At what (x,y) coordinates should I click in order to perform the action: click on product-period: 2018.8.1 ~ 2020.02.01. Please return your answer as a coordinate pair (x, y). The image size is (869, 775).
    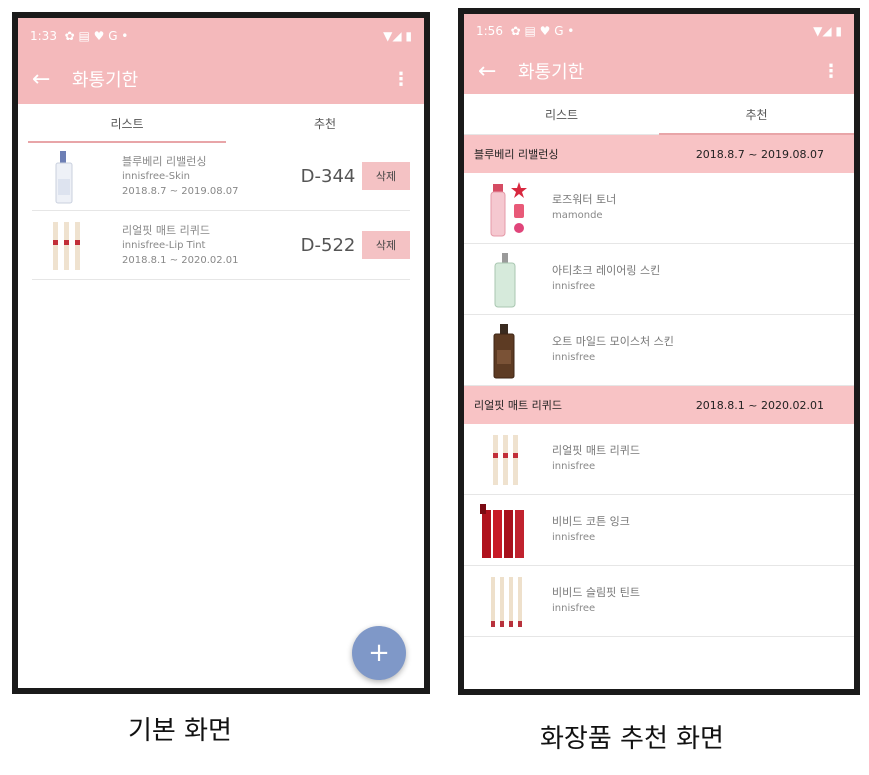
    Looking at the image, I should click on (180, 260).